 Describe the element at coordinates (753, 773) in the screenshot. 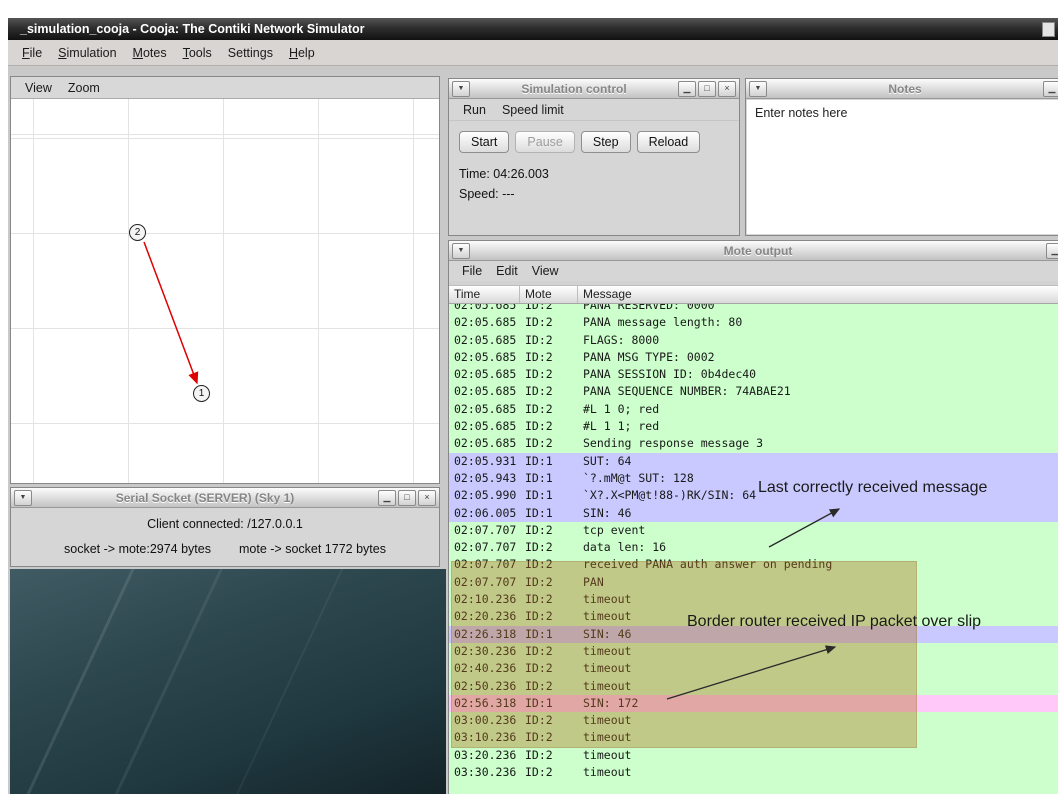

I see `table-row: 03:30.236 ID:2 timeout` at that location.